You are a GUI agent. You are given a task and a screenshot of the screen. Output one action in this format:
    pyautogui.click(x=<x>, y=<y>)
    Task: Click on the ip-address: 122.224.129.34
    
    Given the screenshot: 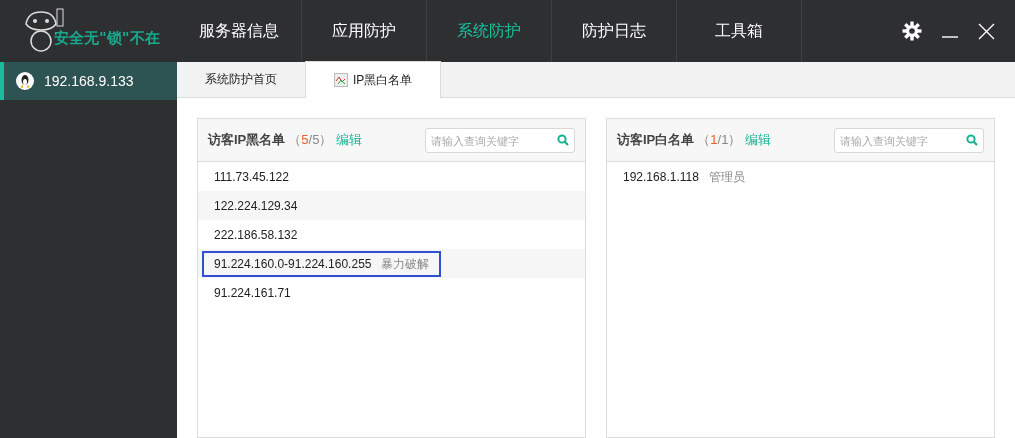 What is the action you would take?
    pyautogui.click(x=256, y=206)
    